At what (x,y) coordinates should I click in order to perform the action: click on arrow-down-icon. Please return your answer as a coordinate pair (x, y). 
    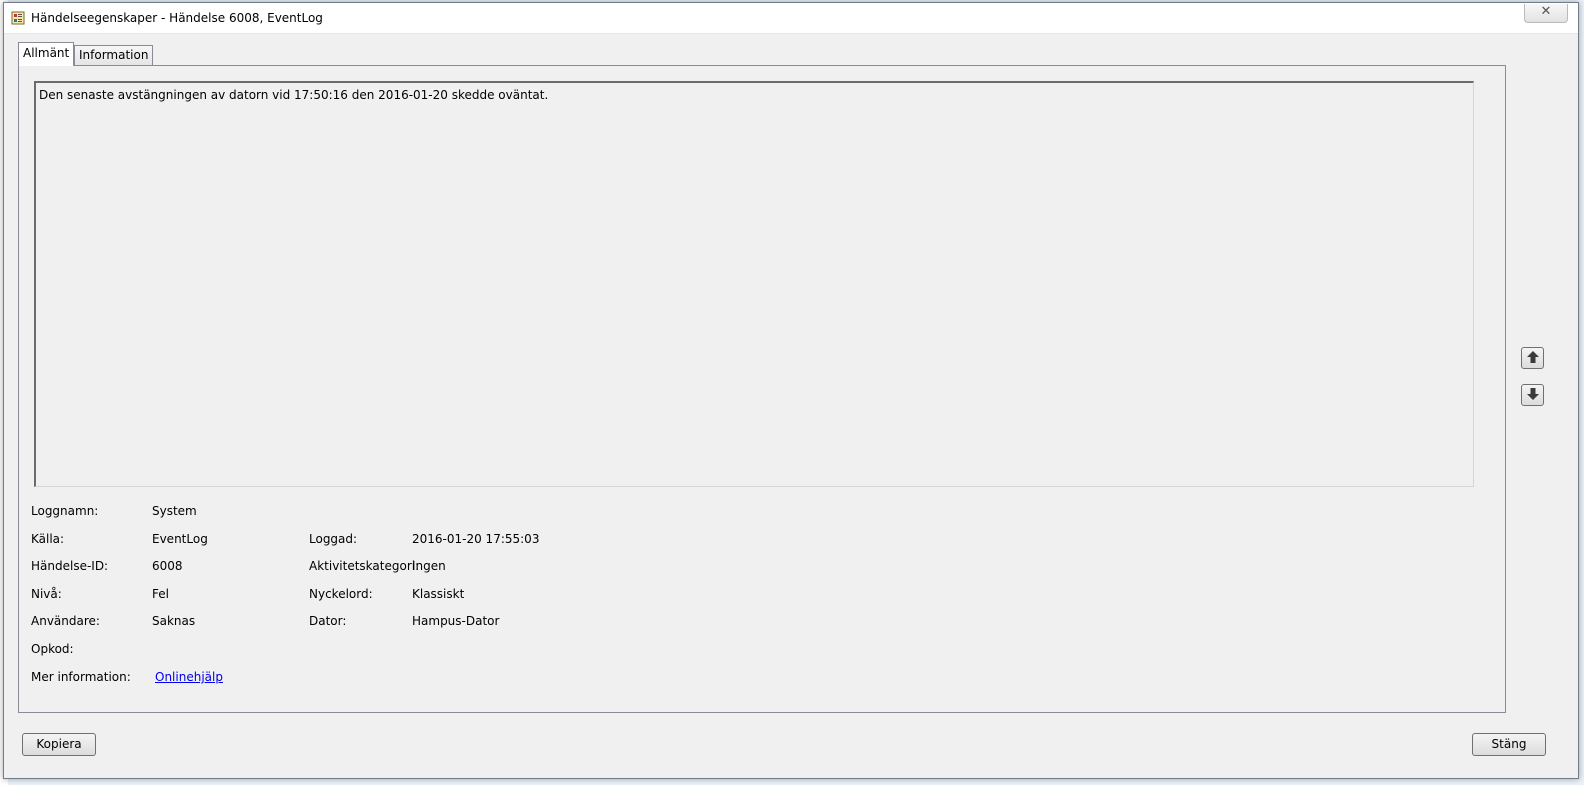
    Looking at the image, I should click on (1532, 394).